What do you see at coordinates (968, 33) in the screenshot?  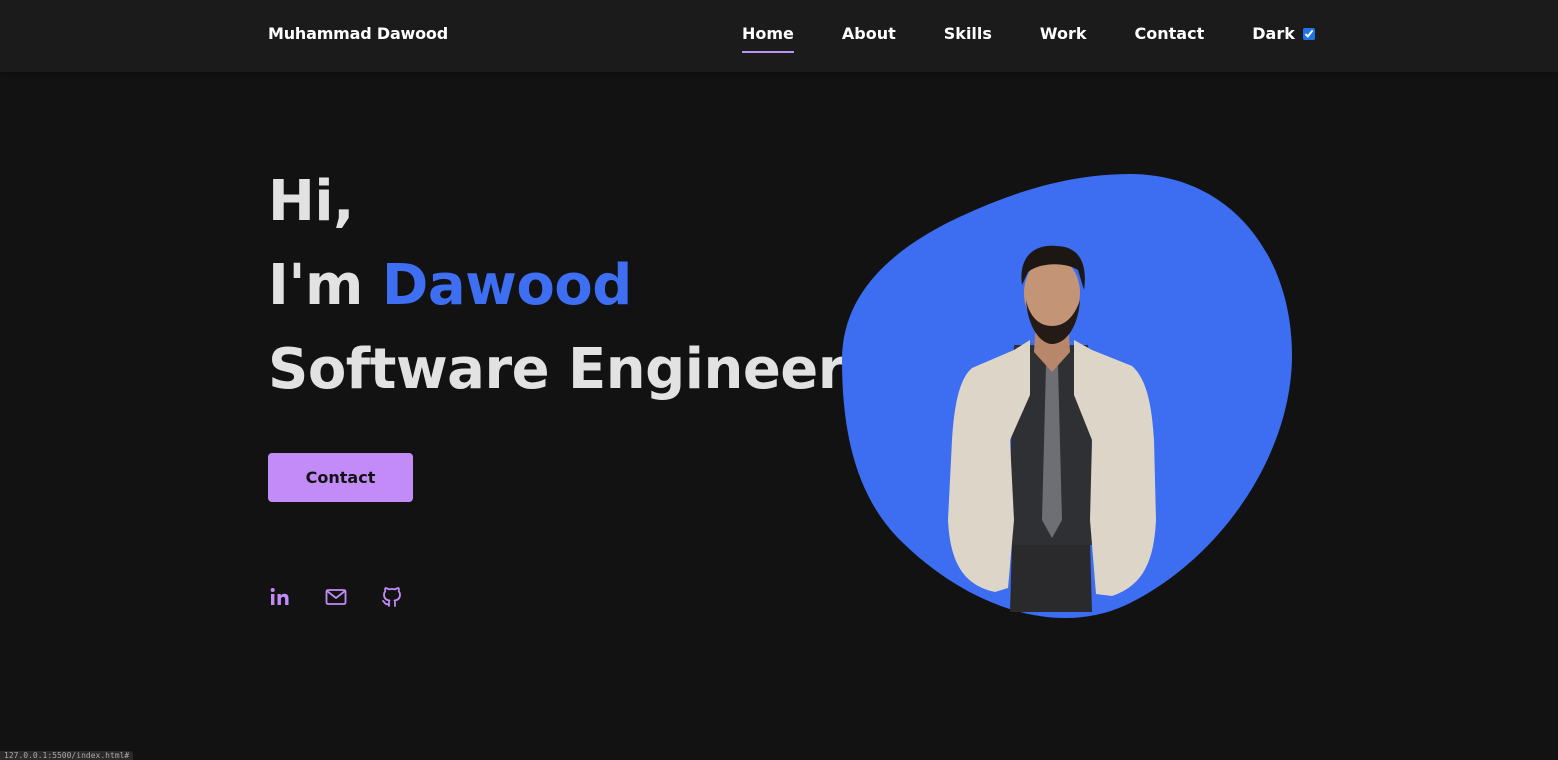 I see `nav-link-skills: Skills` at bounding box center [968, 33].